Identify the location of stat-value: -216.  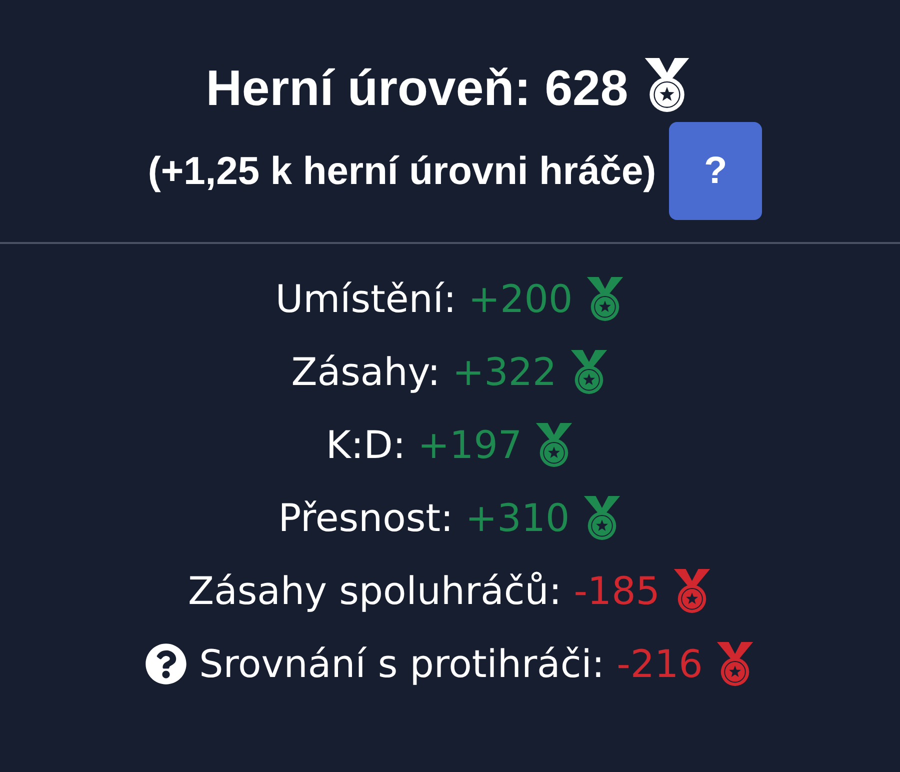
(659, 663).